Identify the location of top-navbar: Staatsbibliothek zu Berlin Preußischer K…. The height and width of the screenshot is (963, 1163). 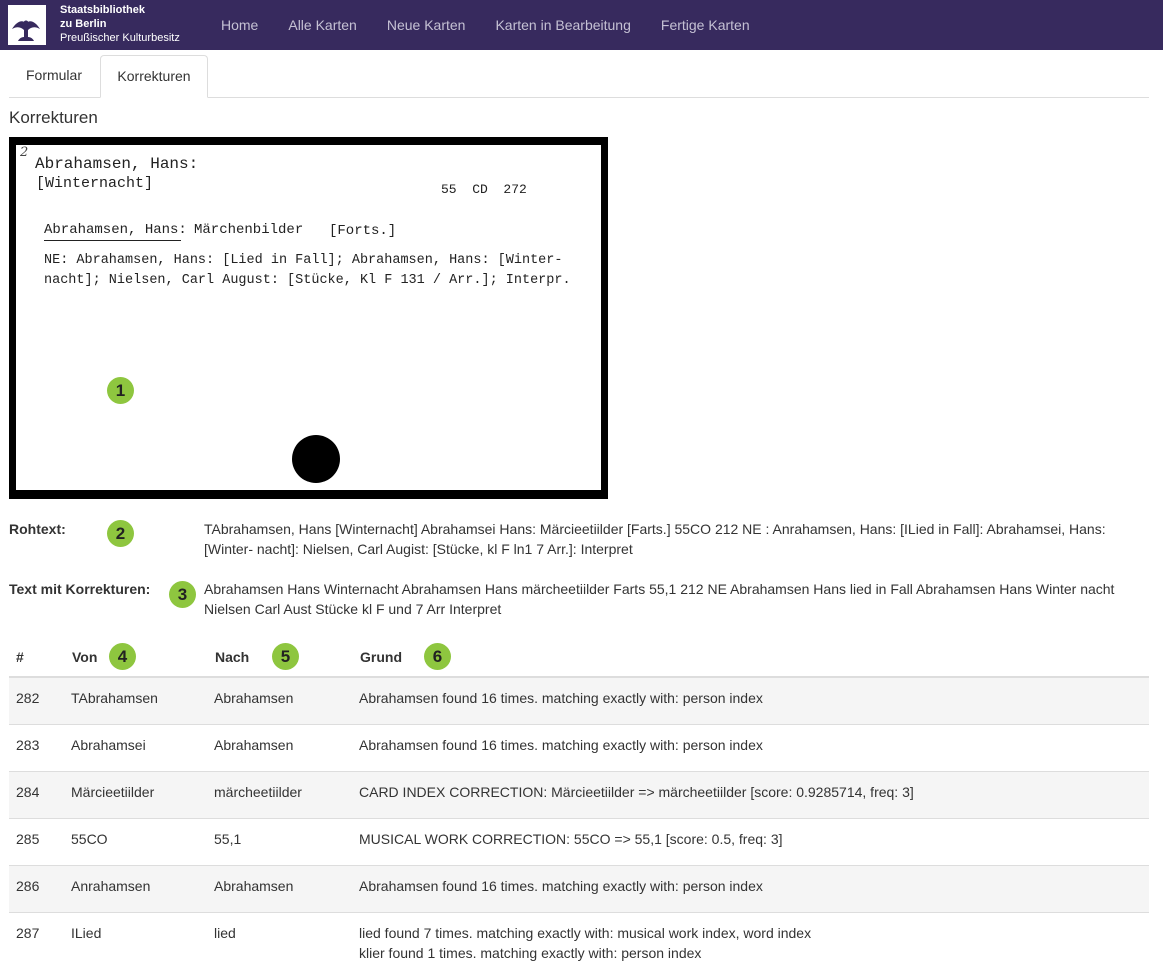
(581, 25).